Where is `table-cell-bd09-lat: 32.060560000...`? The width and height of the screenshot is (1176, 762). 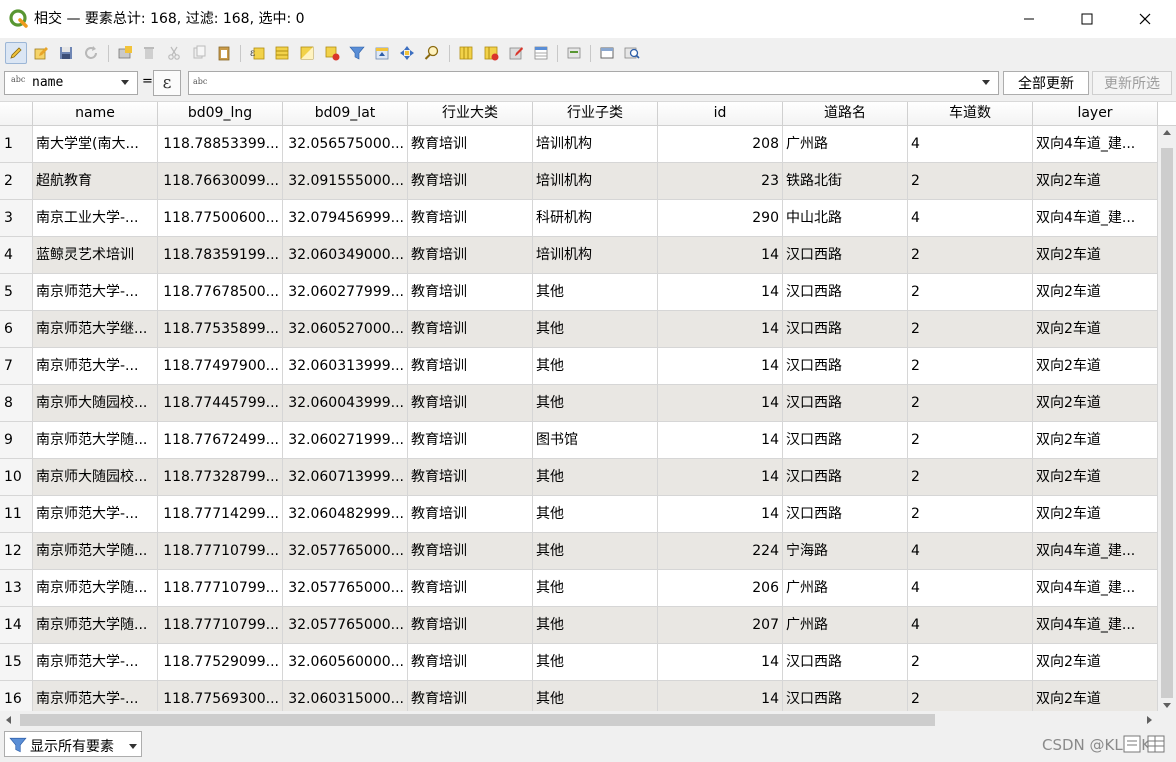
table-cell-bd09-lat: 32.060560000... is located at coordinates (345, 662).